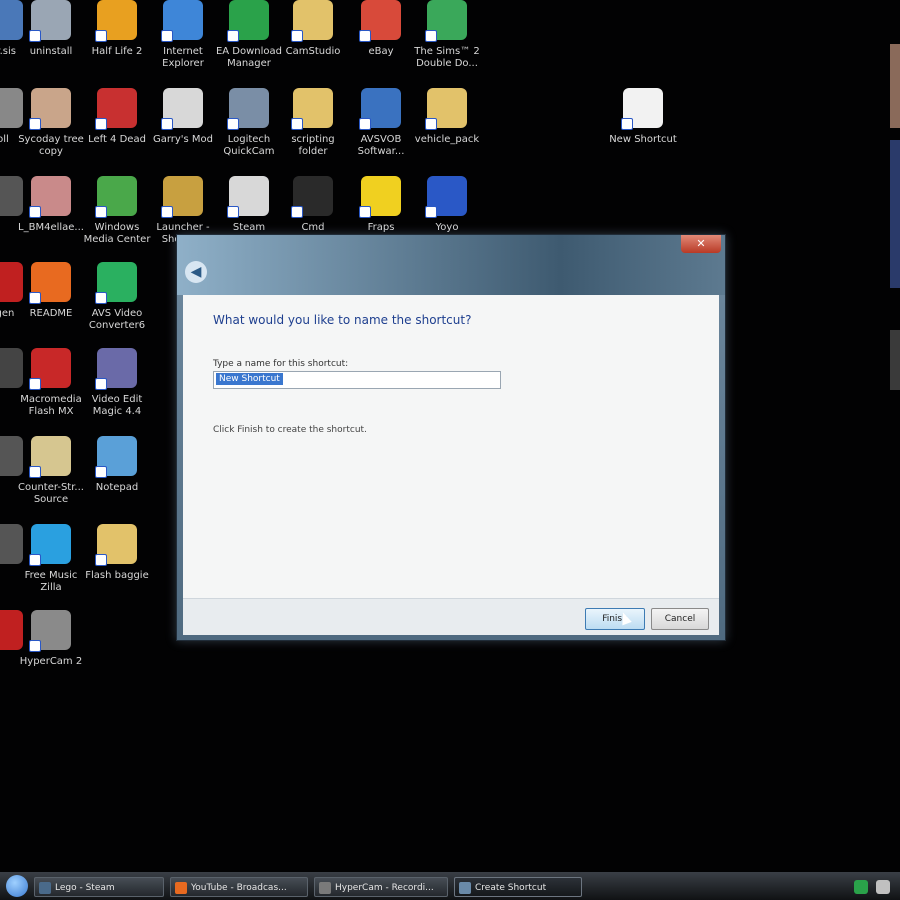  What do you see at coordinates (451, 265) in the screenshot?
I see `dialog-titlebar: ◀ ✕` at bounding box center [451, 265].